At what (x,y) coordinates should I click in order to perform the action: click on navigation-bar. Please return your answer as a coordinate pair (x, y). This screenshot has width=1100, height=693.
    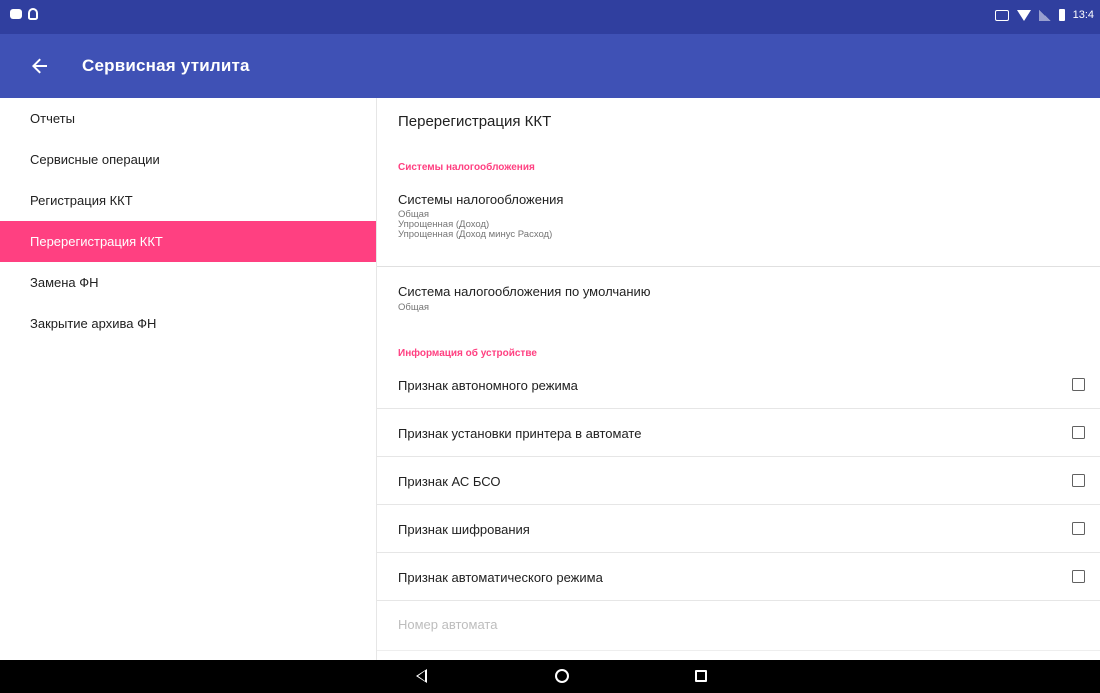
    Looking at the image, I should click on (550, 676).